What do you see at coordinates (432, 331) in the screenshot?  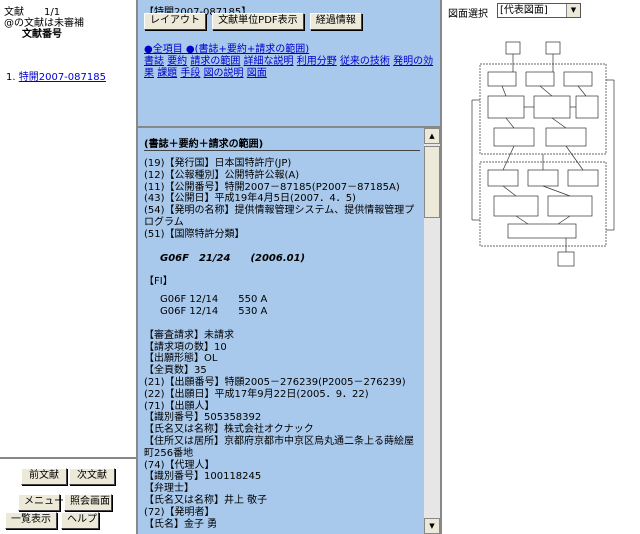 I see `vertical-scrollbar: ▲ ▼` at bounding box center [432, 331].